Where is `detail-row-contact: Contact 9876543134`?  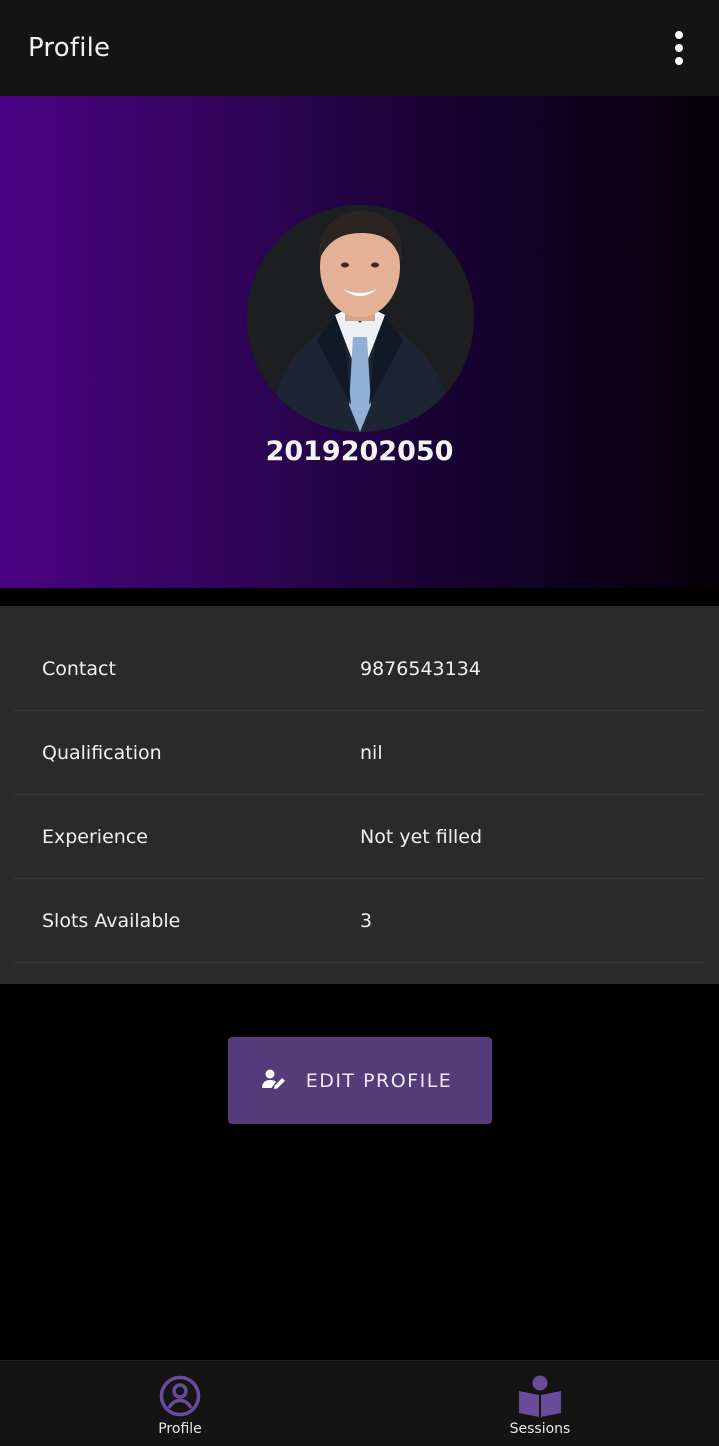
detail-row-contact: Contact 9876543134 is located at coordinates (359, 669).